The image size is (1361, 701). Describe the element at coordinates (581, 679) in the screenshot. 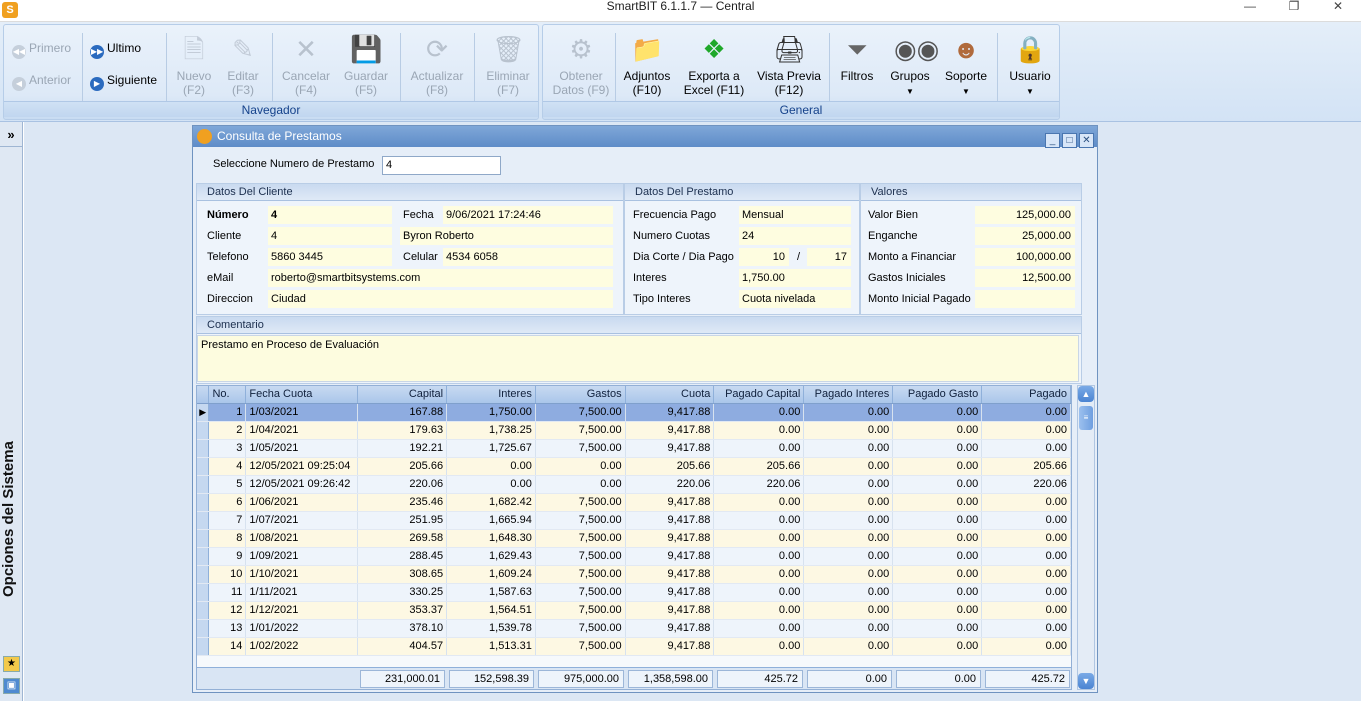

I see `total-cell: 975,000.00` at that location.